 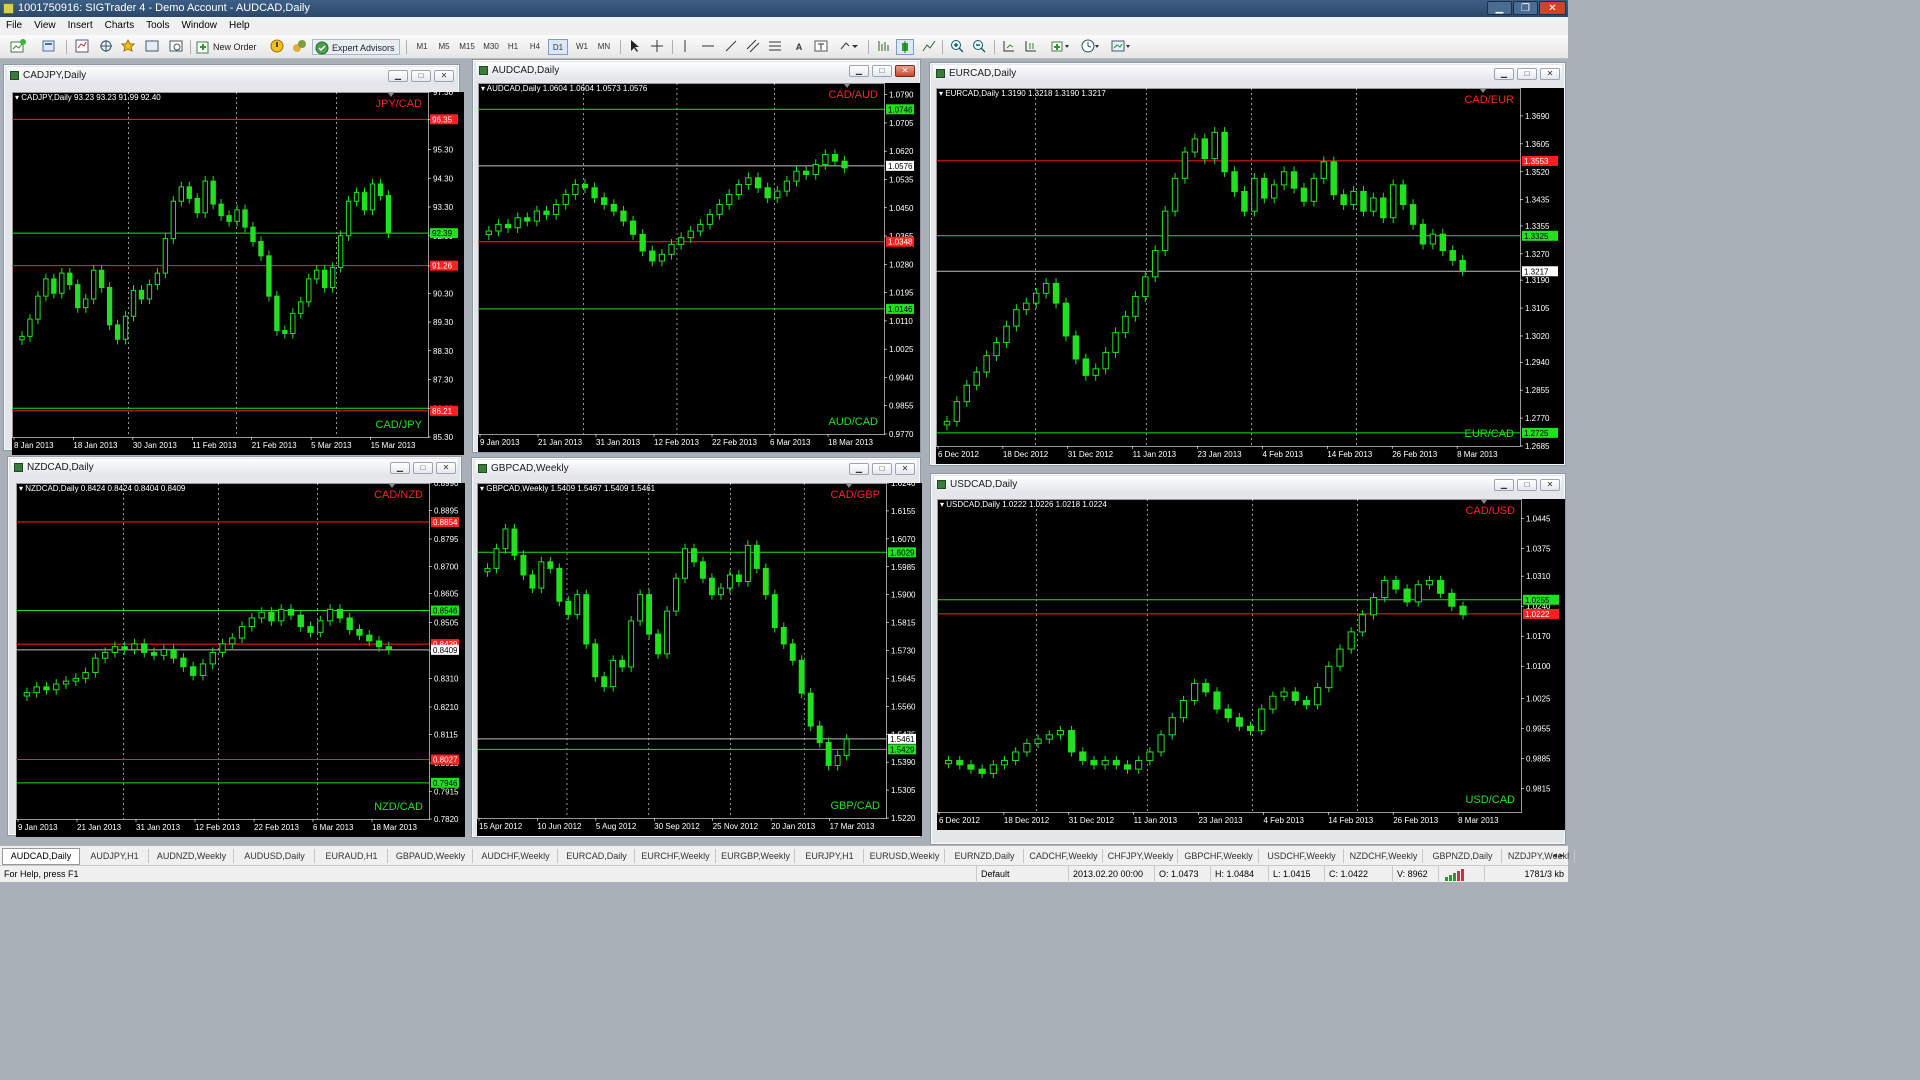 I want to click on chart-window-caption: AUDCAD,Daily ▁ □ ✕, so click(x=696, y=70).